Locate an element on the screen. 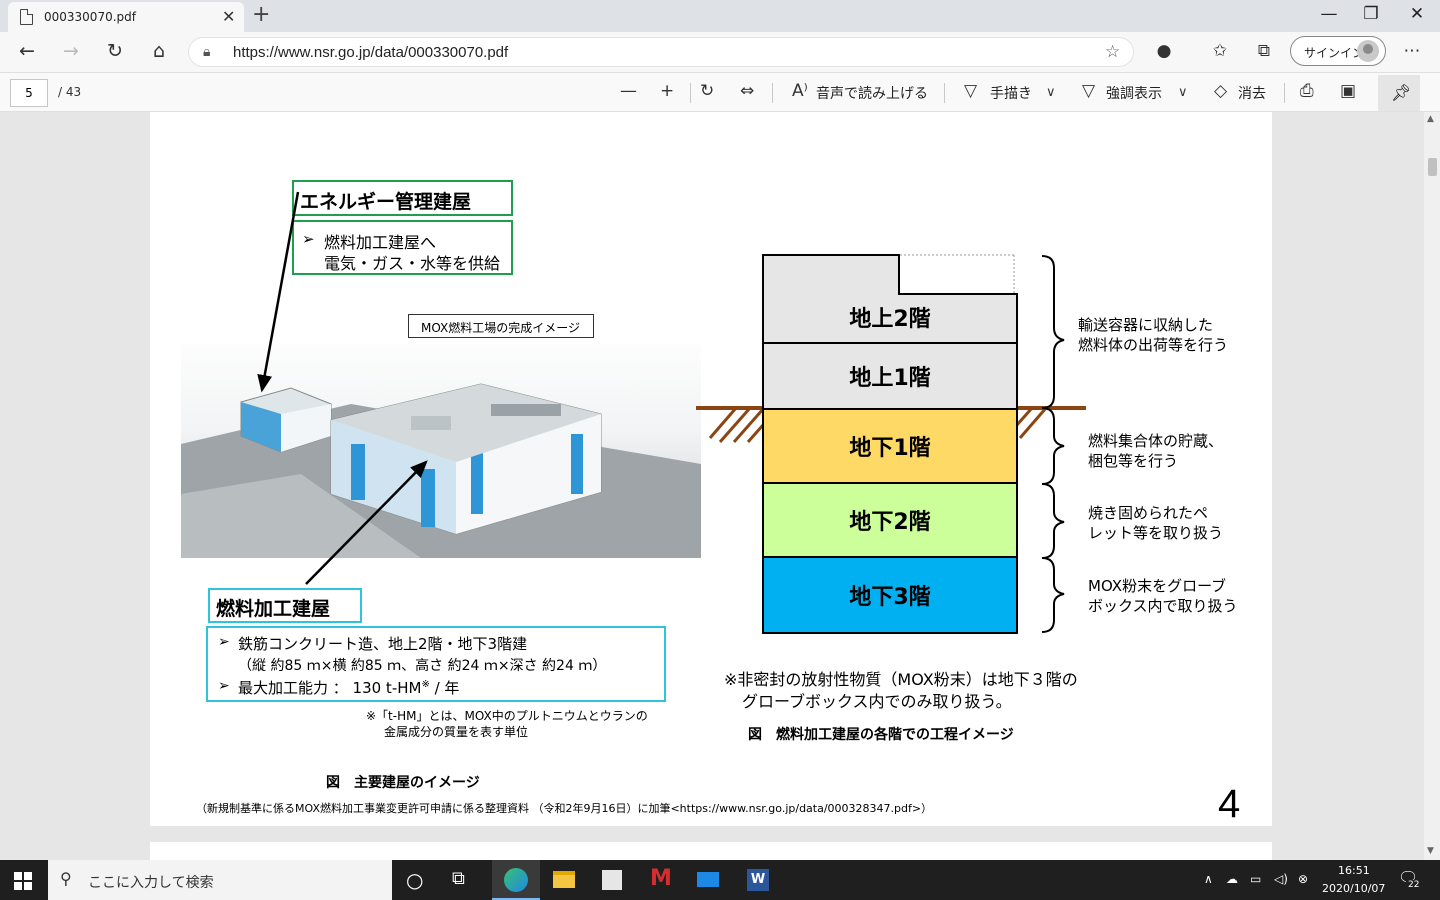 The width and height of the screenshot is (1440, 900). edge-taskbar-button is located at coordinates (516, 880).